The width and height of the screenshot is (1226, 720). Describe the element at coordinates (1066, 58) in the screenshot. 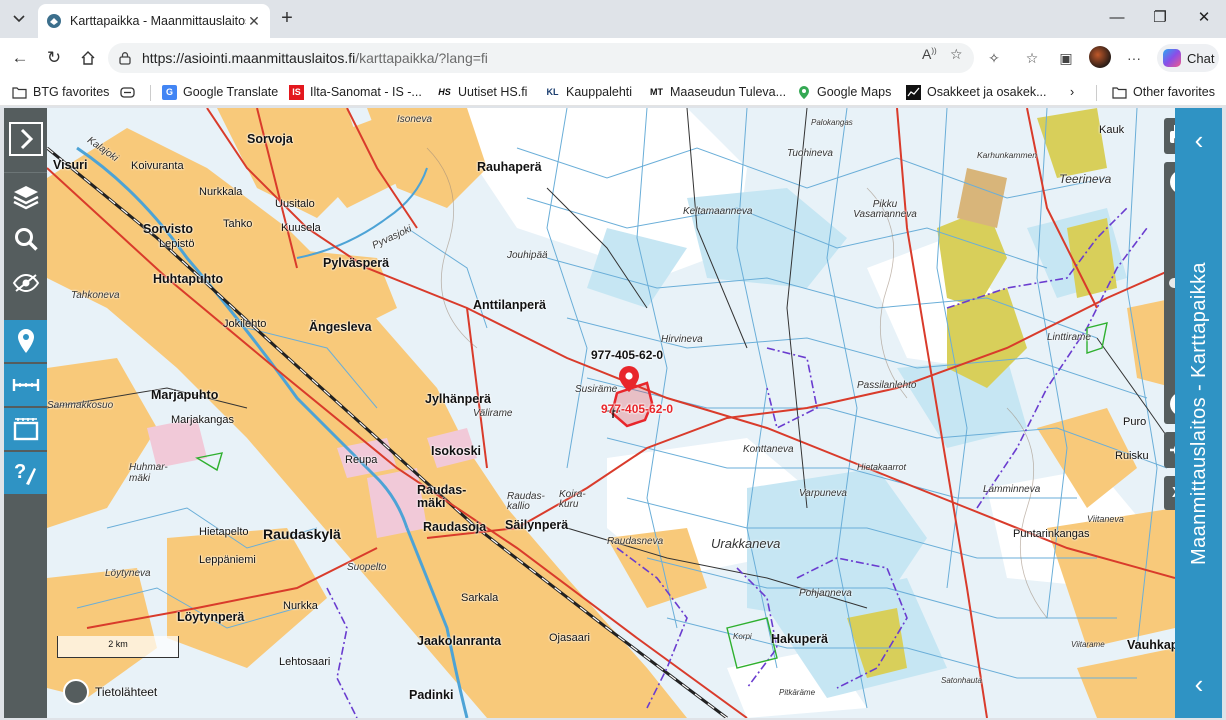

I see `collections-icon: ▣` at that location.